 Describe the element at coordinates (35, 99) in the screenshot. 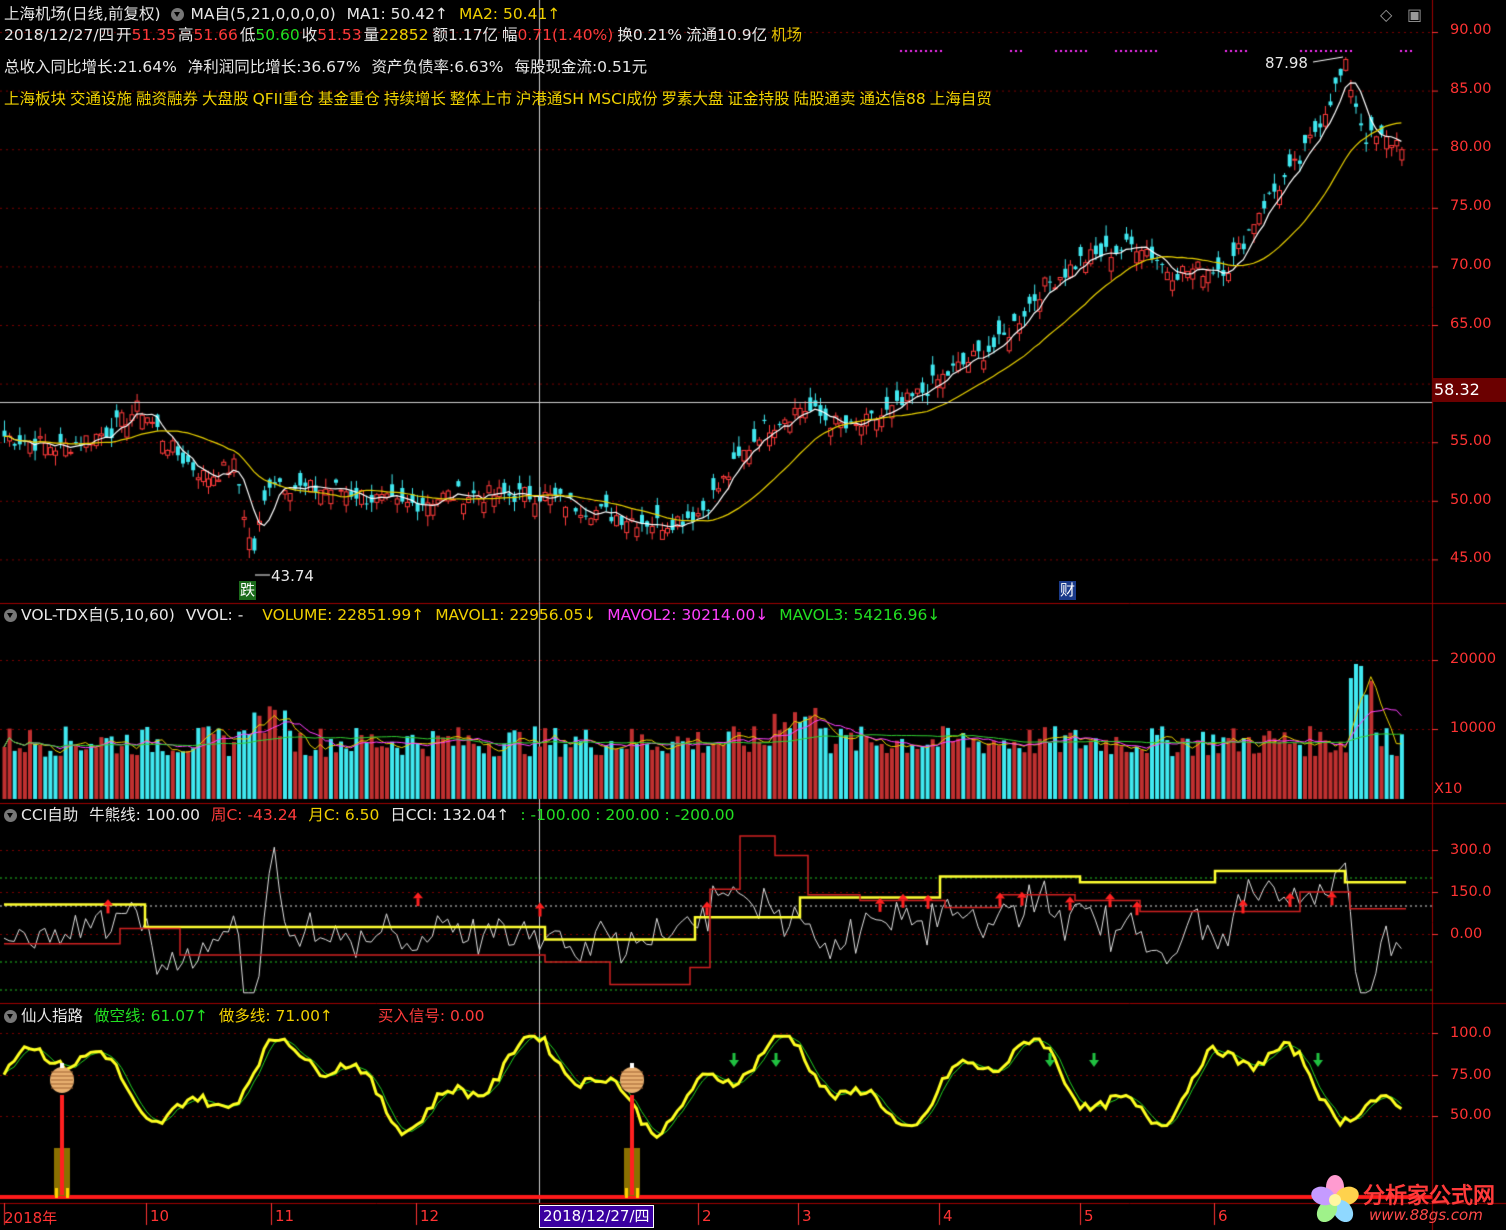

I see `concept-tag: 上海板块` at that location.